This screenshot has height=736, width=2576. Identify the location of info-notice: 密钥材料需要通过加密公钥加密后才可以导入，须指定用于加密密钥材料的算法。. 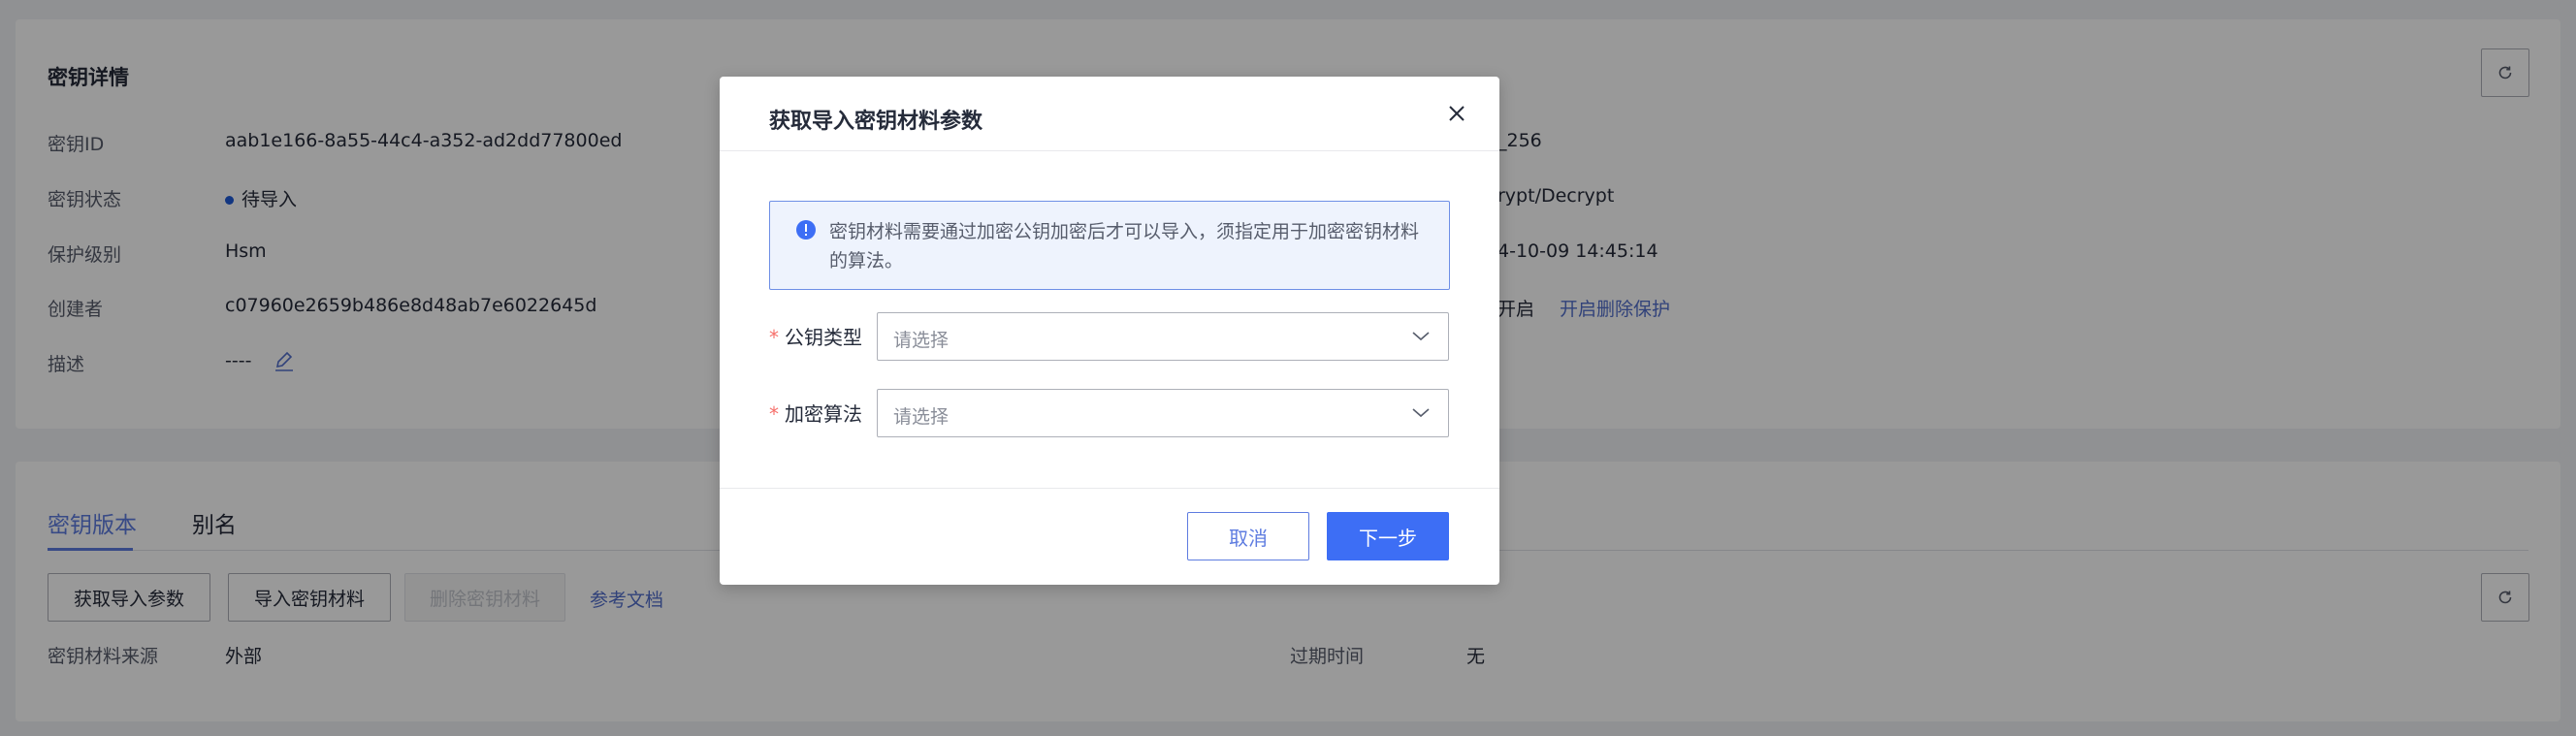
(1109, 245).